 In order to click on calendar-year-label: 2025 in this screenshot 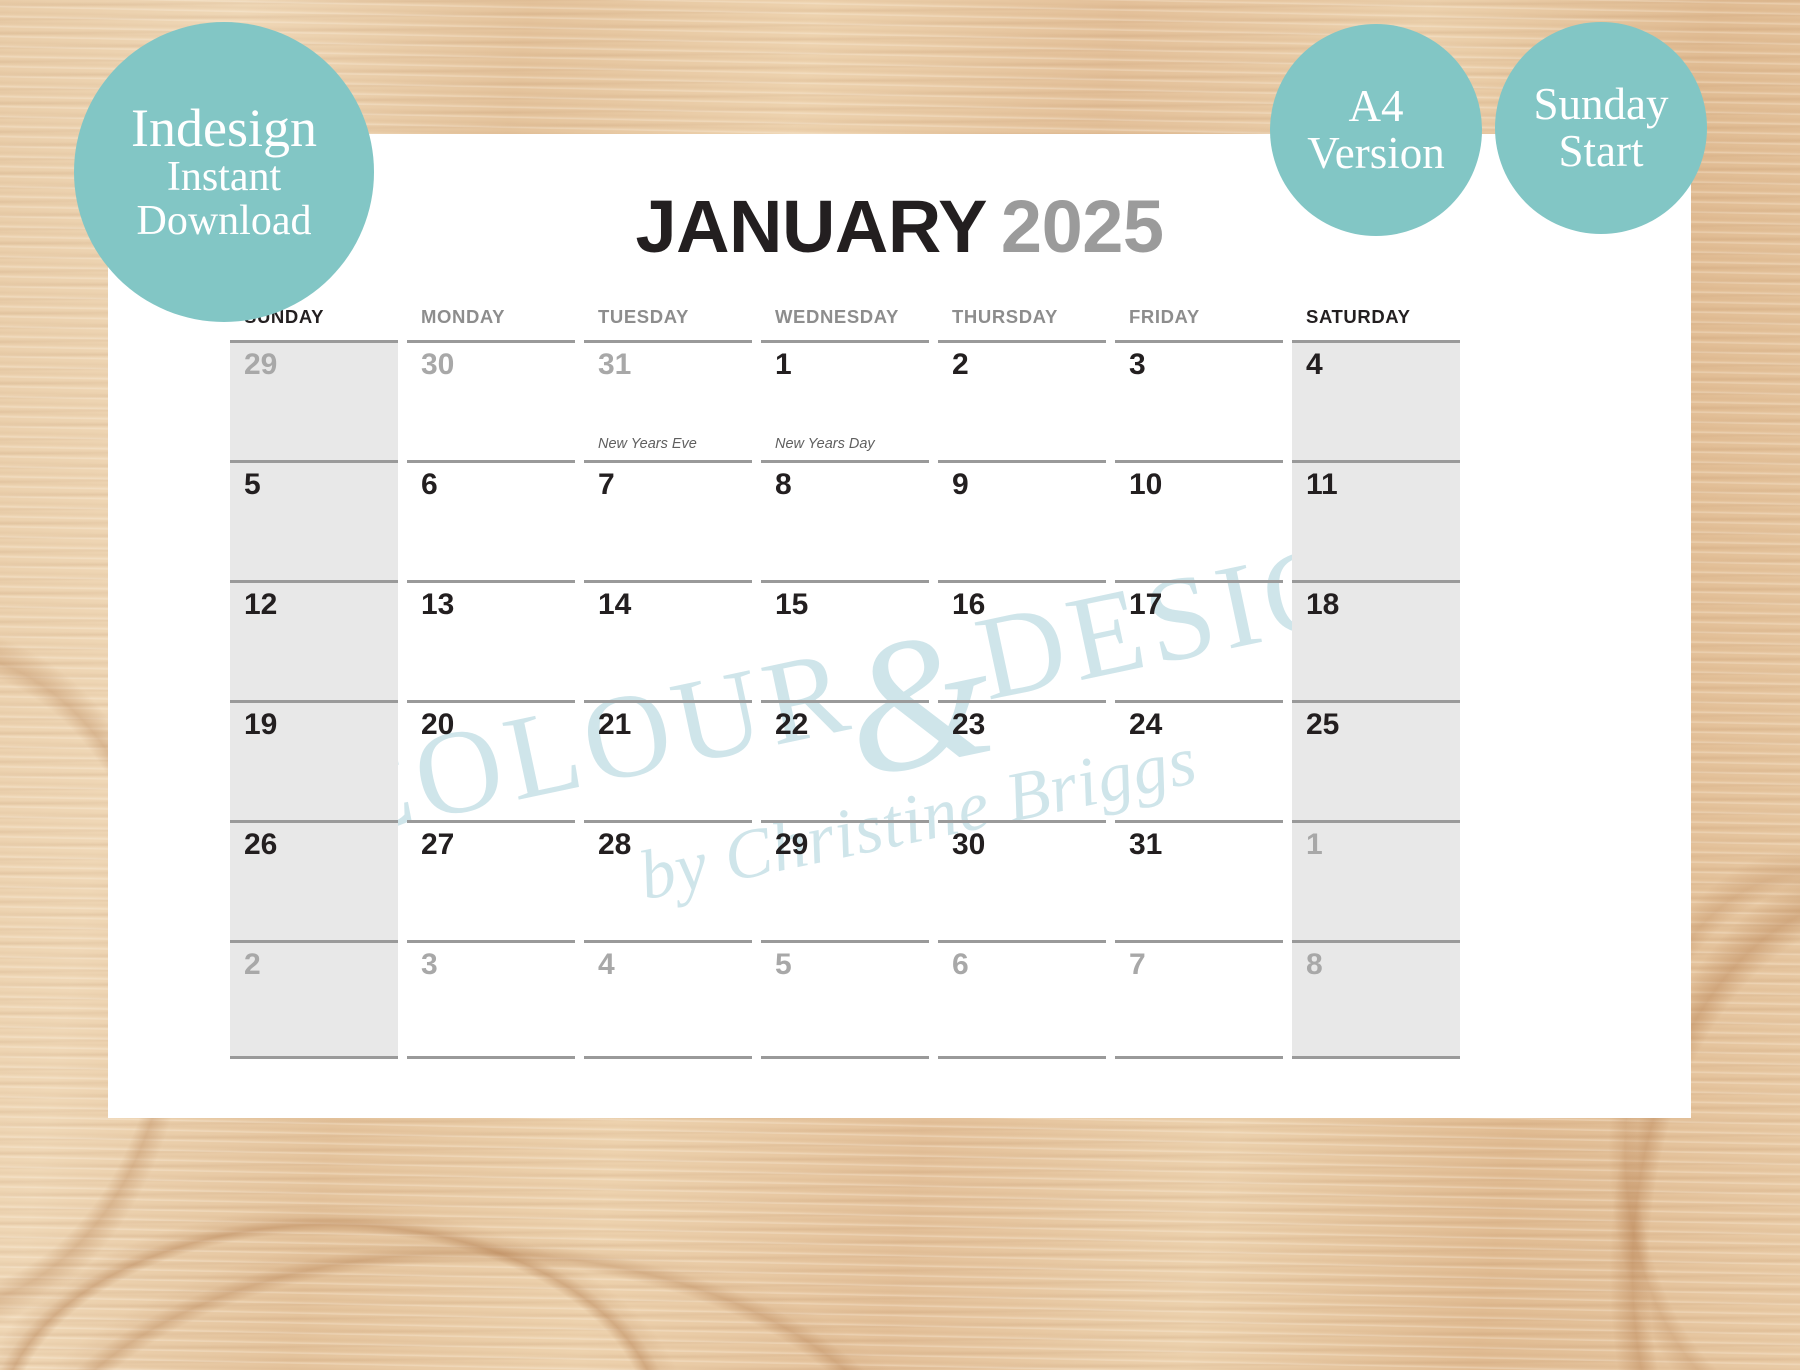, I will do `click(1082, 226)`.